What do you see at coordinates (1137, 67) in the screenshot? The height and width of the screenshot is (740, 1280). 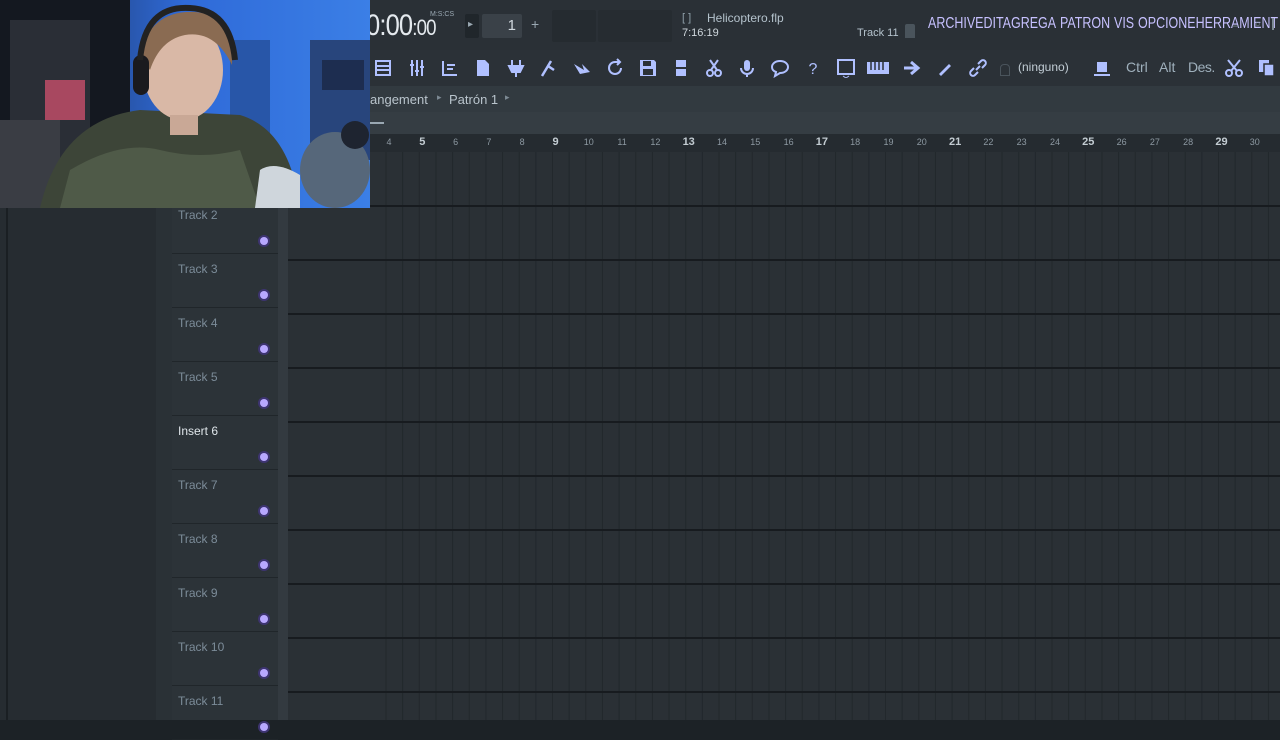 I see `ctrl-key-button: Ctrl` at bounding box center [1137, 67].